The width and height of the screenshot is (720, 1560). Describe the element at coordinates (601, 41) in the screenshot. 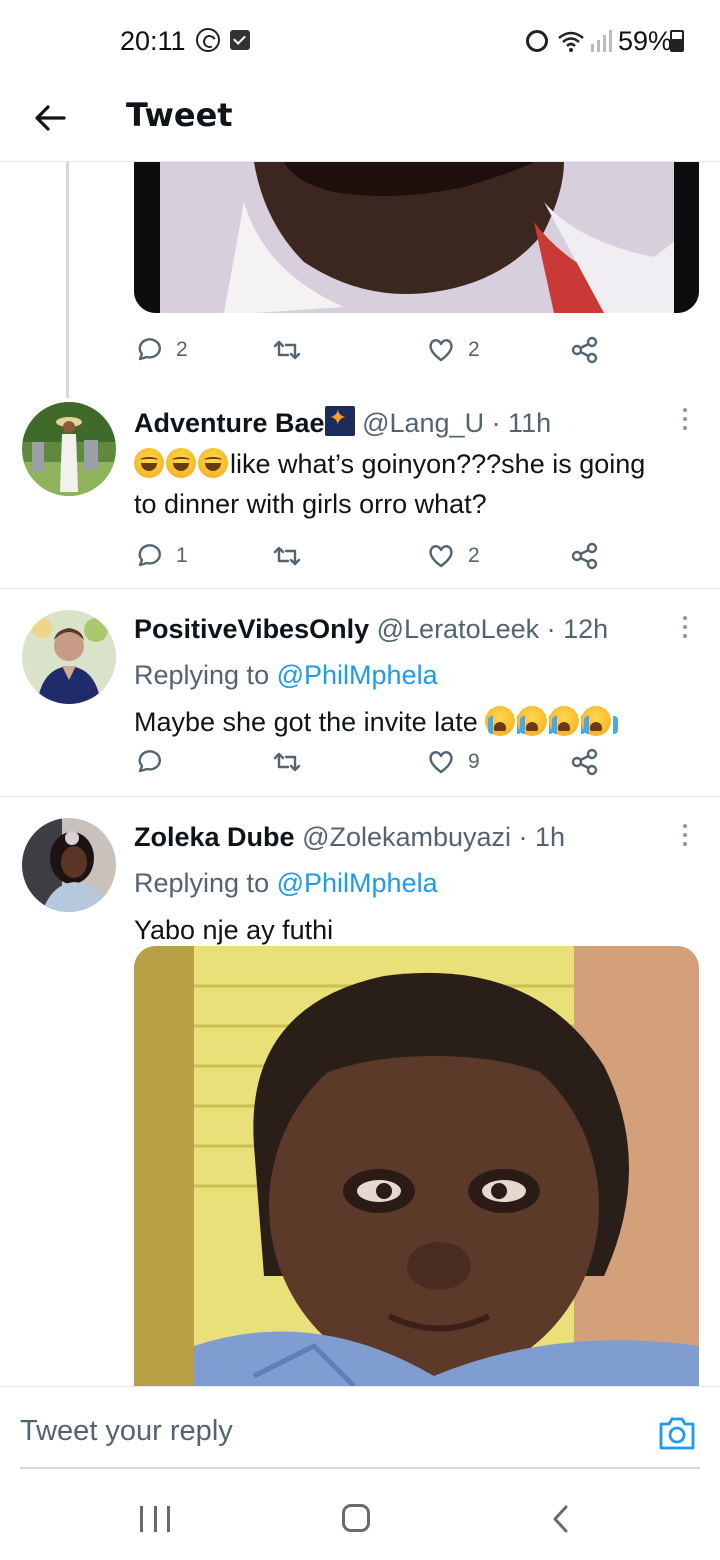

I see `signal-icon` at that location.